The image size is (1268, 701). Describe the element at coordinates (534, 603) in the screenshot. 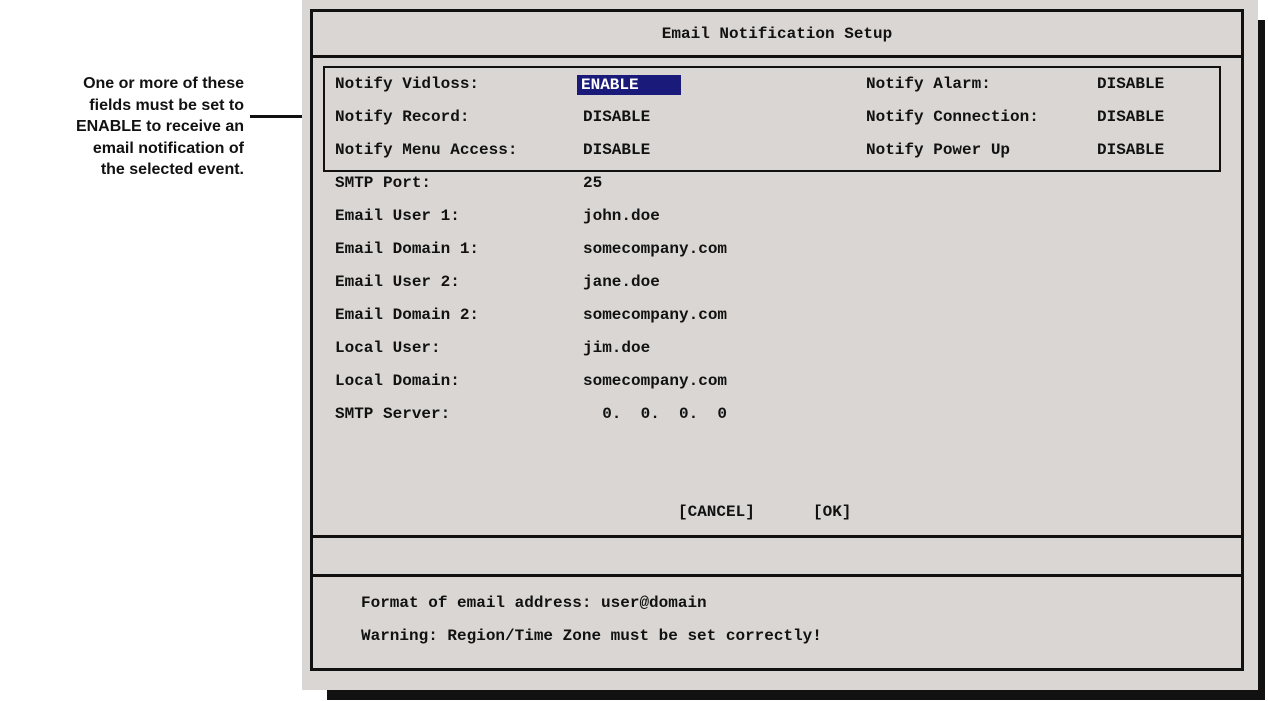

I see `email-format-hint: Format of email address: user@domain` at that location.